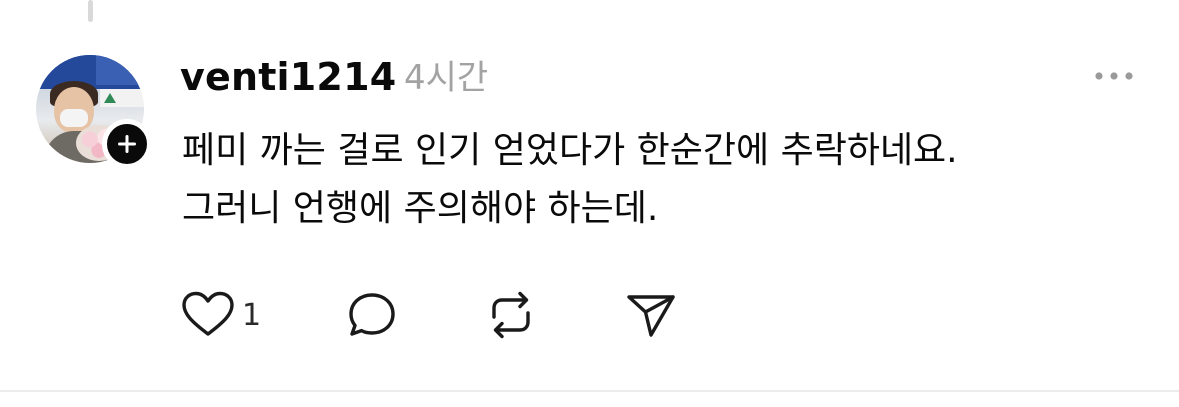  I want to click on share-button, so click(651, 315).